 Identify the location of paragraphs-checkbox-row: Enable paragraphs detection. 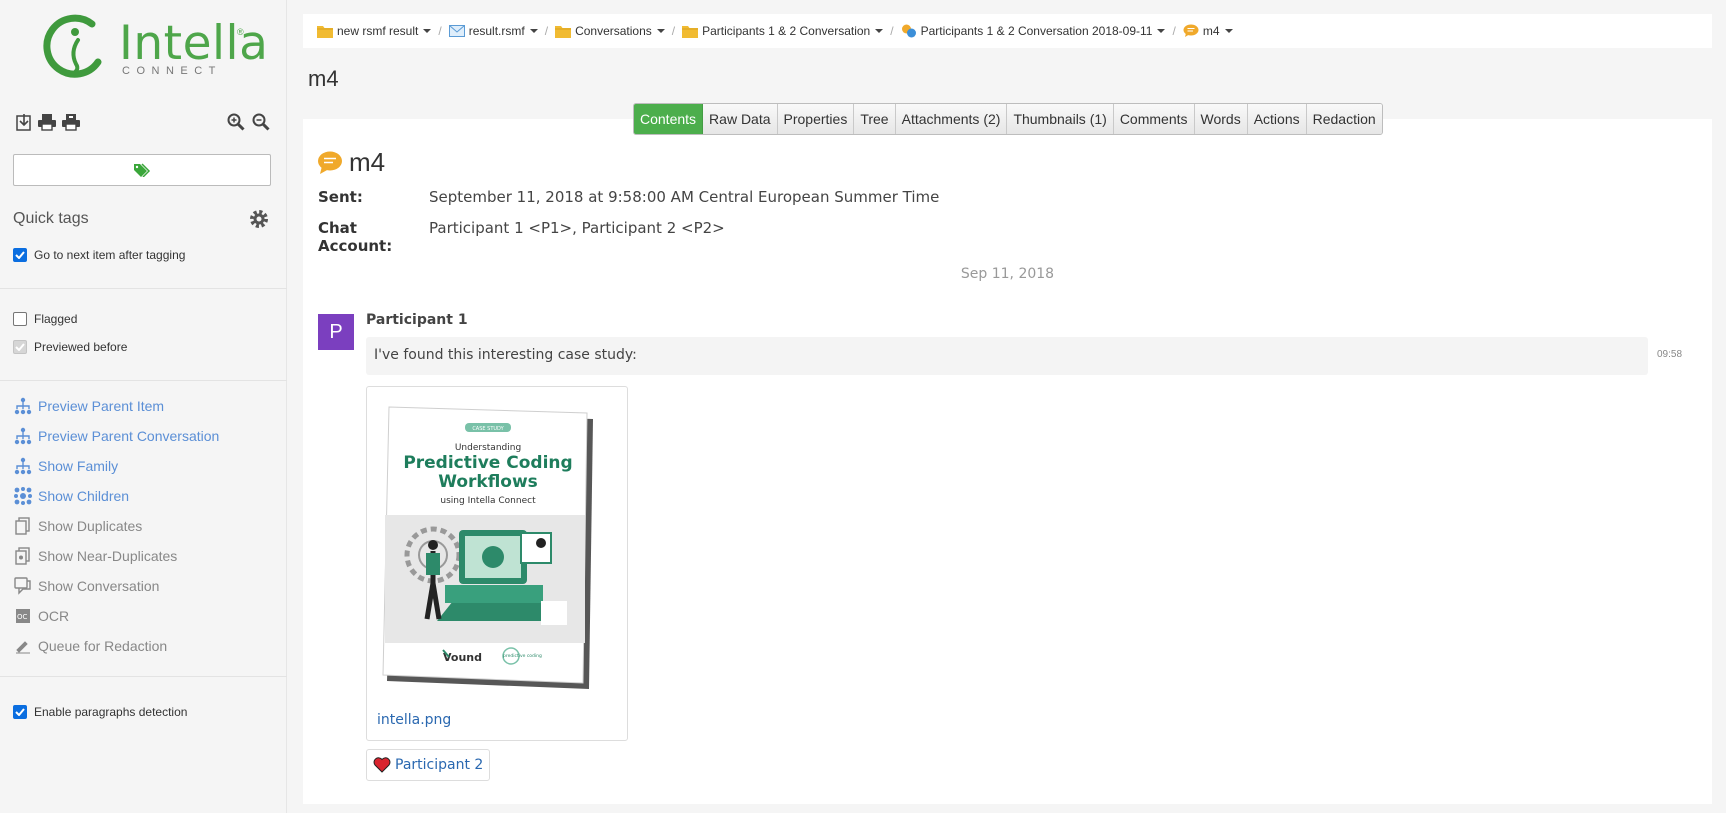
(100, 712).